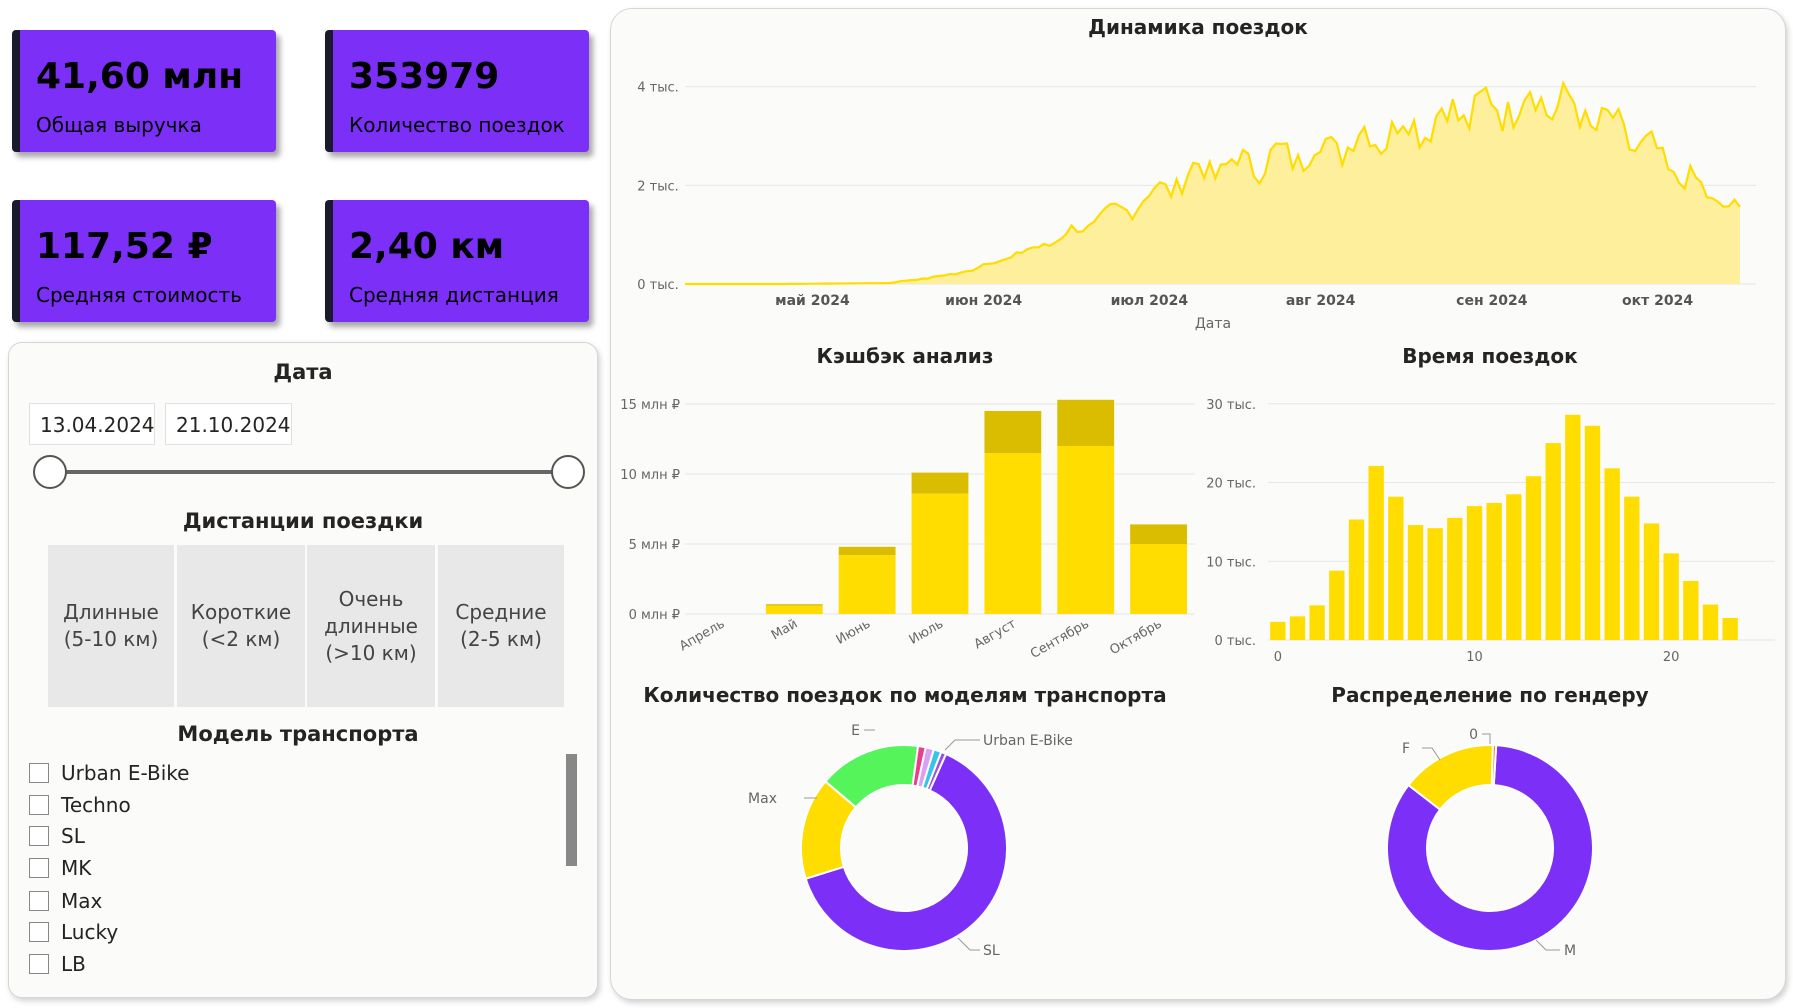 This screenshot has width=1793, height=1008. Describe the element at coordinates (658, 88) in the screenshot. I see `y-tick-label: 4 тыс.` at that location.